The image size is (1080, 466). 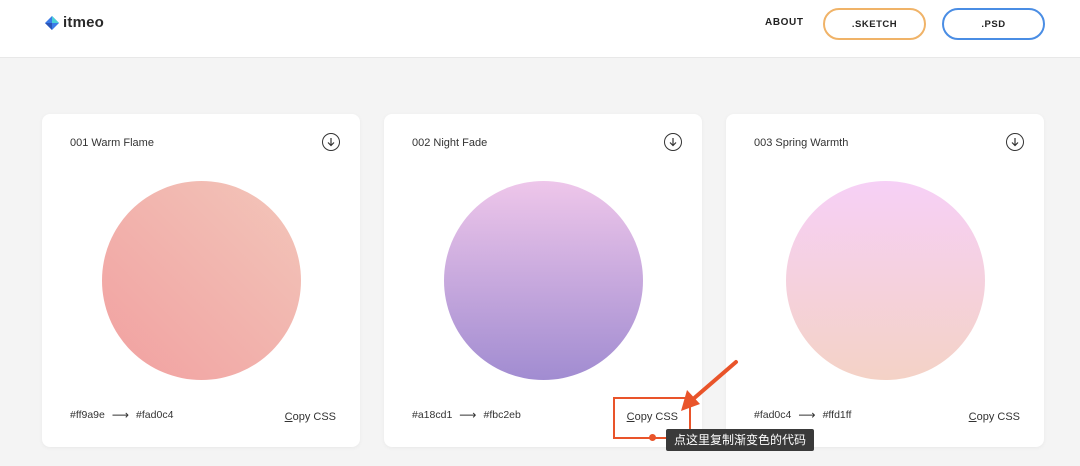 What do you see at coordinates (540, 29) in the screenshot?
I see `top-header: itmeo ABOUT .SKETCH .PSD` at bounding box center [540, 29].